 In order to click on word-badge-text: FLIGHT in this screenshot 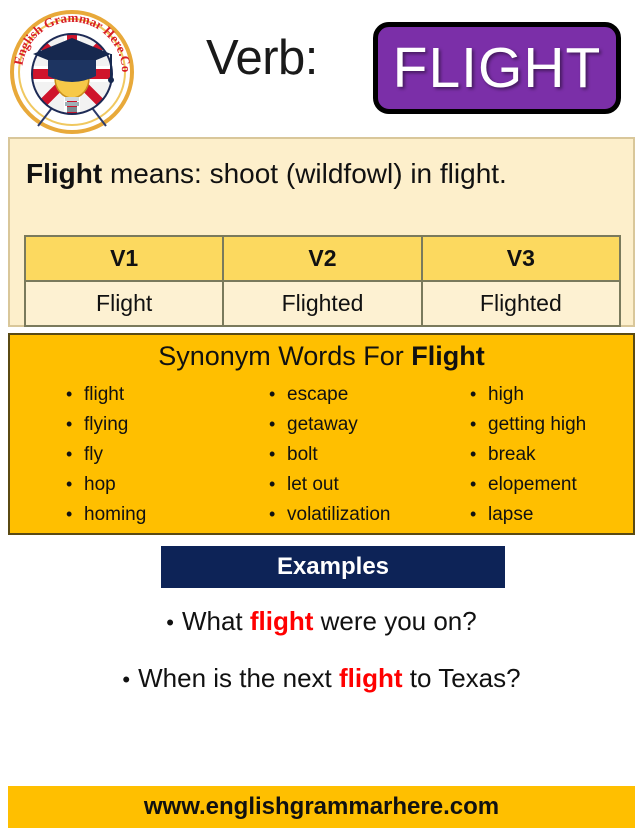, I will do `click(497, 67)`.